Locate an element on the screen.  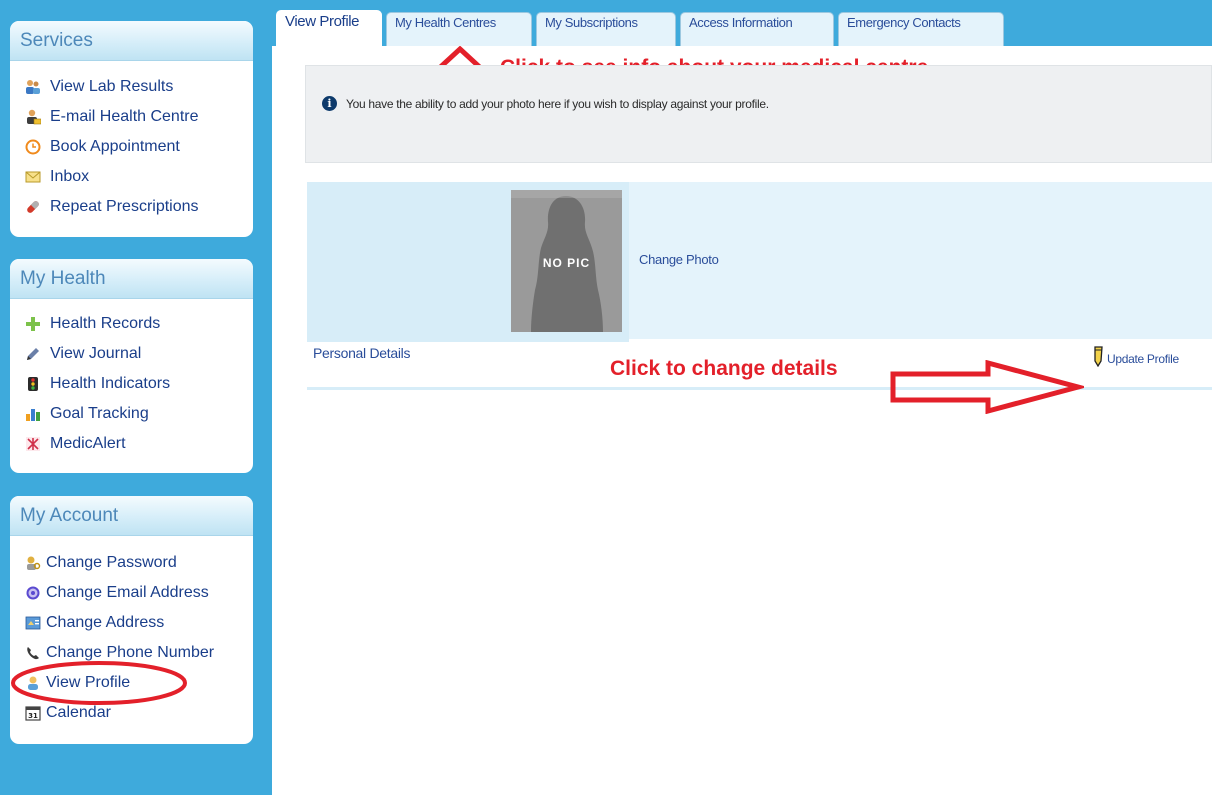
envelope-icon is located at coordinates (33, 177).